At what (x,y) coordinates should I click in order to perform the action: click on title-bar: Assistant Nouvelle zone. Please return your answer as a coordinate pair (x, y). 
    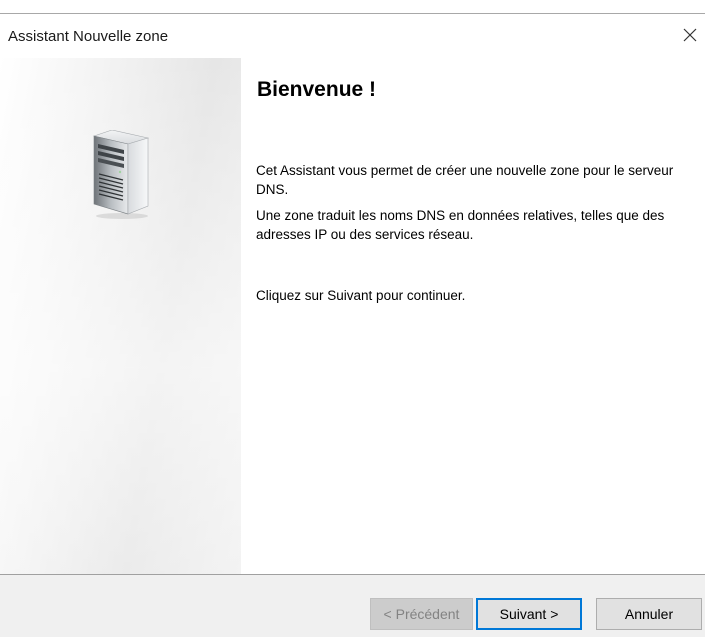
    Looking at the image, I should click on (352, 36).